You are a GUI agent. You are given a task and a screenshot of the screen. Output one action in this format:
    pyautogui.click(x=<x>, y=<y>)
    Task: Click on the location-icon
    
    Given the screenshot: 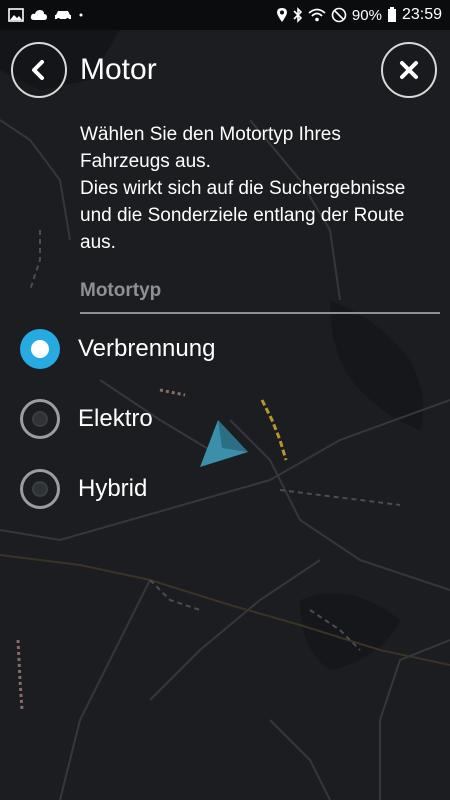 What is the action you would take?
    pyautogui.click(x=282, y=15)
    